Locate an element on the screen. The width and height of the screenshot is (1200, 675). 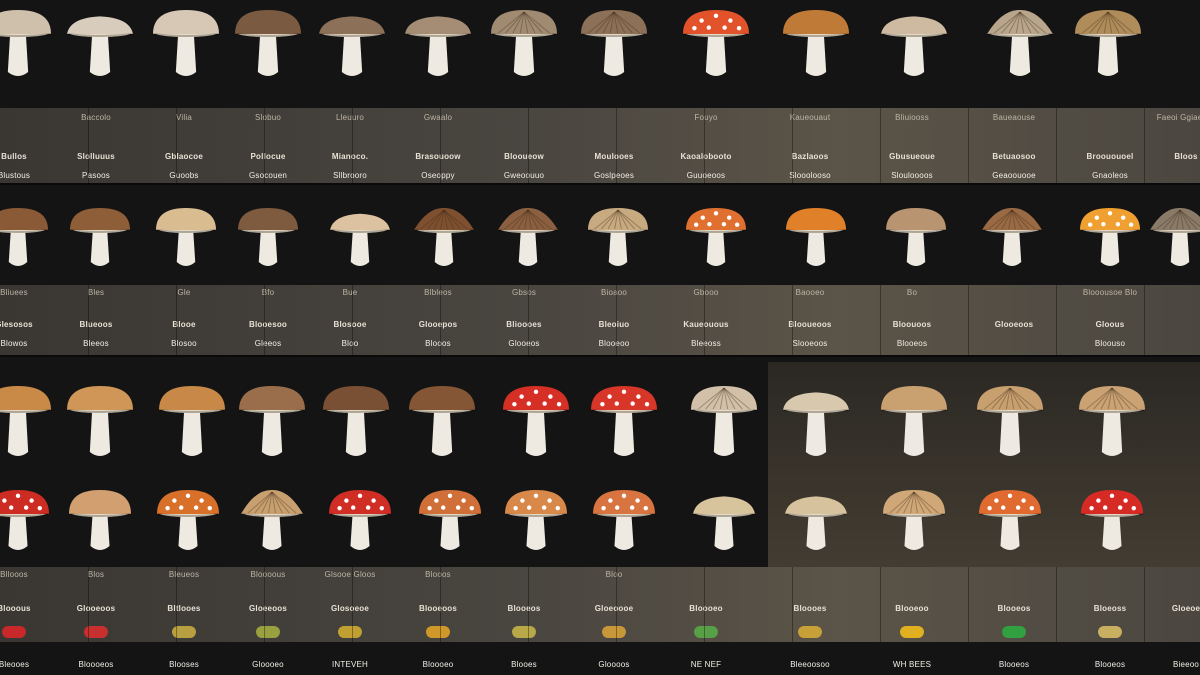
specimen-label-low: Blooses is located at coordinates (184, 664).